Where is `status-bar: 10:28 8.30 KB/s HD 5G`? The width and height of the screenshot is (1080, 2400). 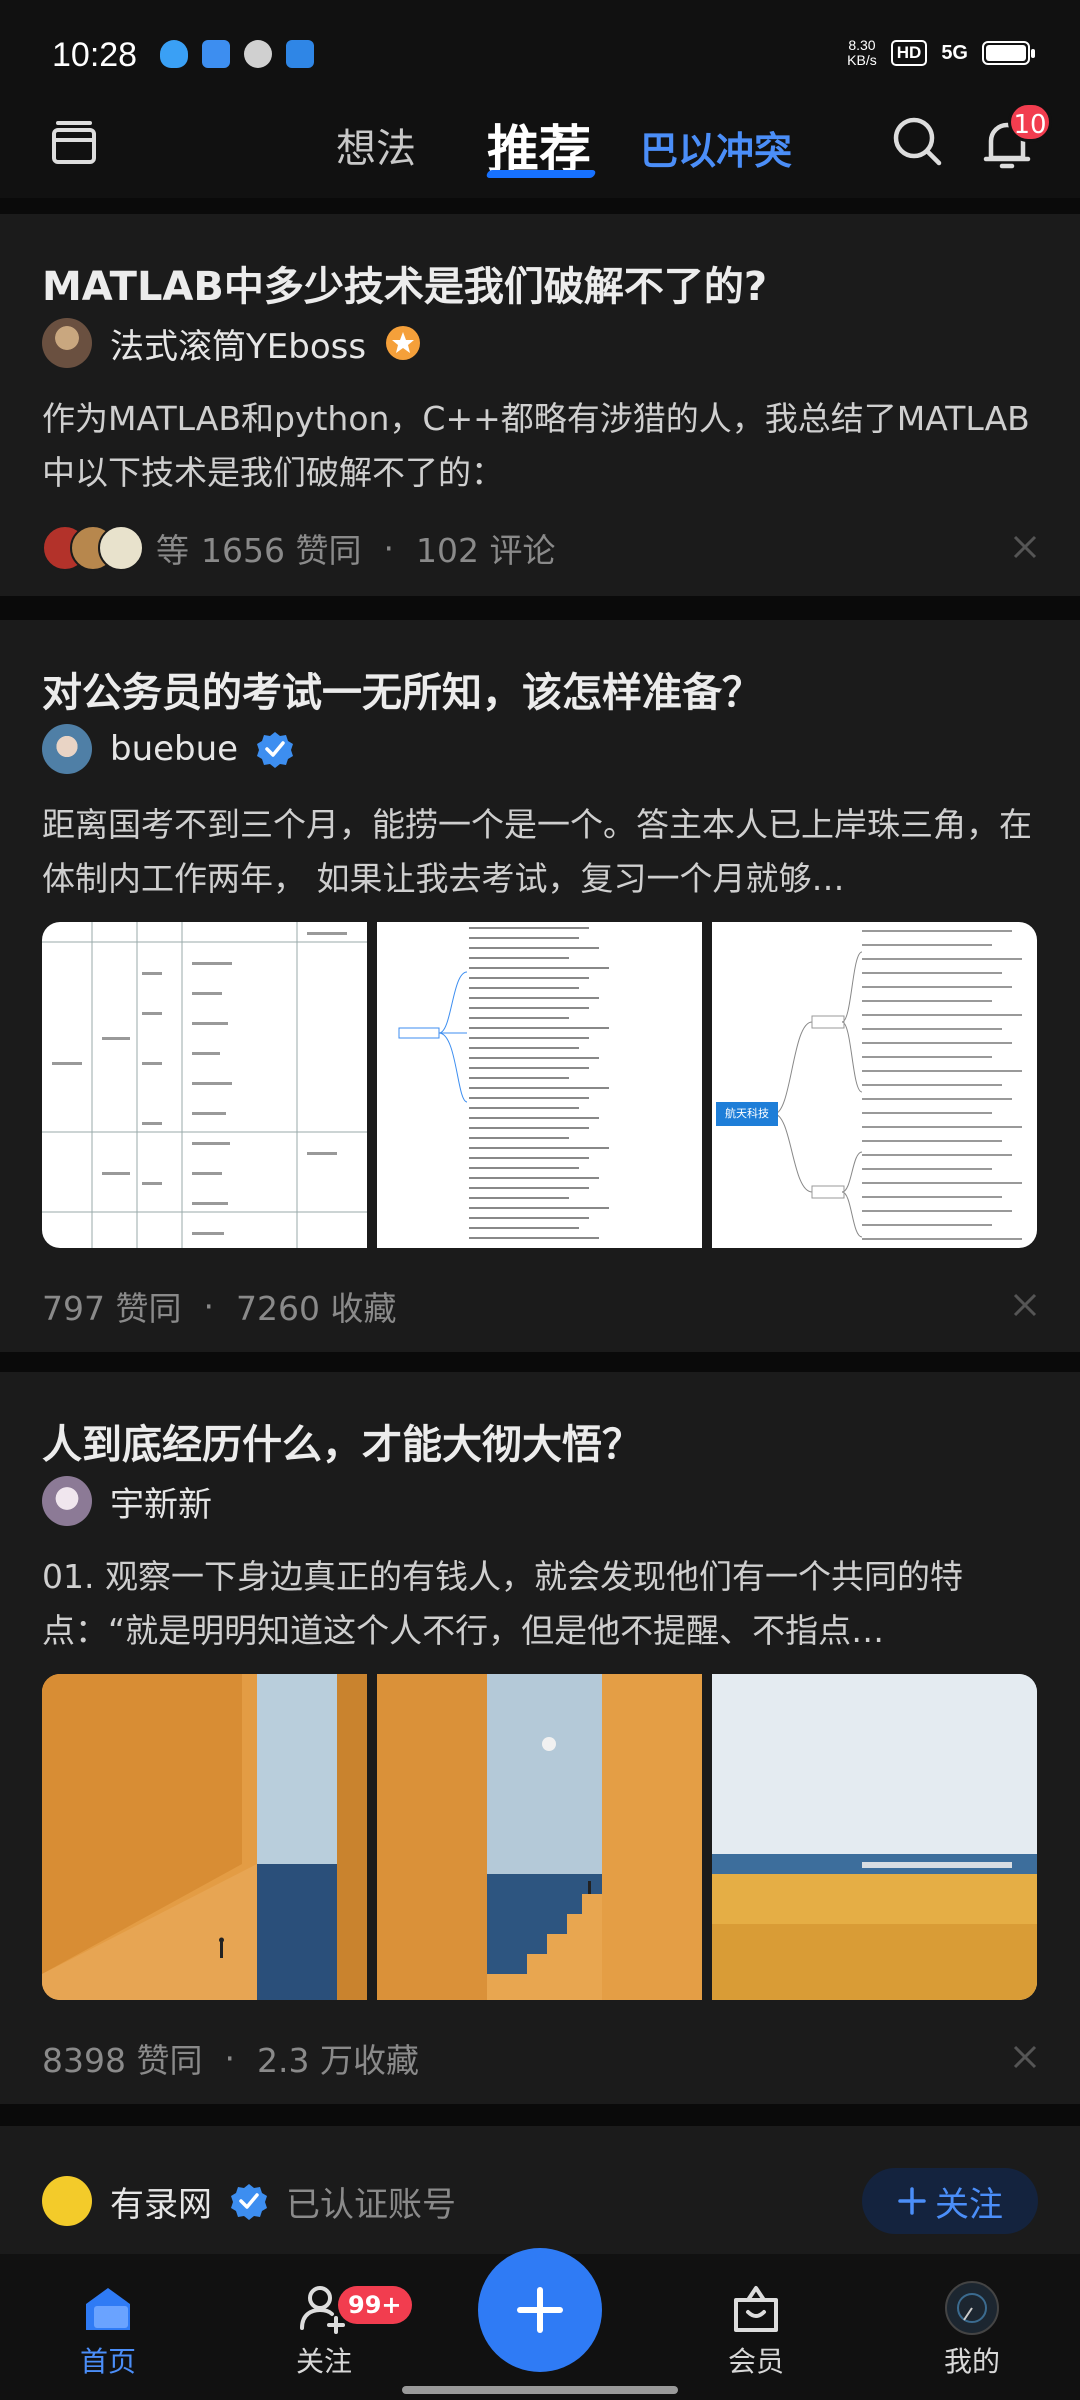 status-bar: 10:28 8.30 KB/s HD 5G is located at coordinates (540, 55).